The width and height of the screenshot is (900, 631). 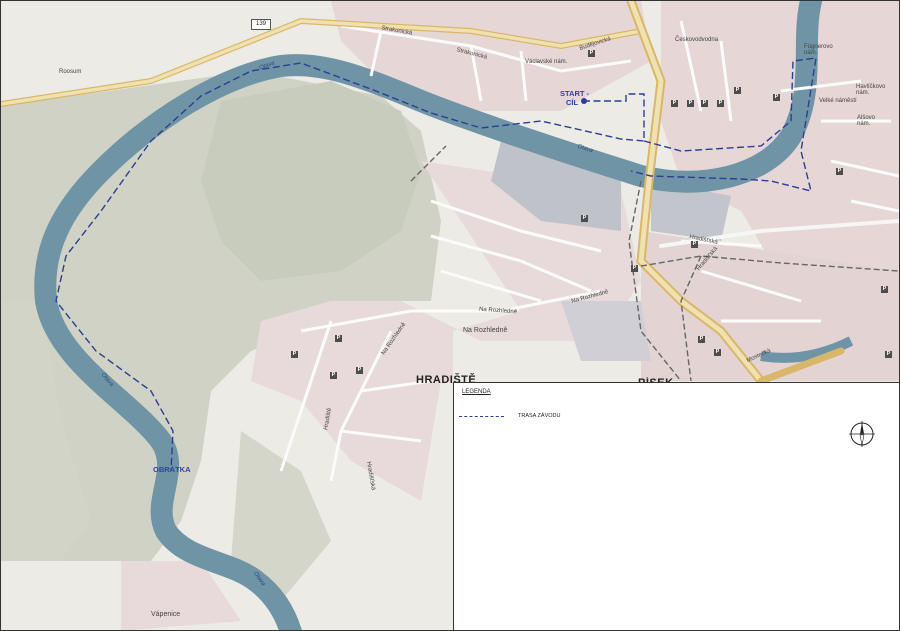 I want to click on place-label: Vápenice, so click(x=166, y=614).